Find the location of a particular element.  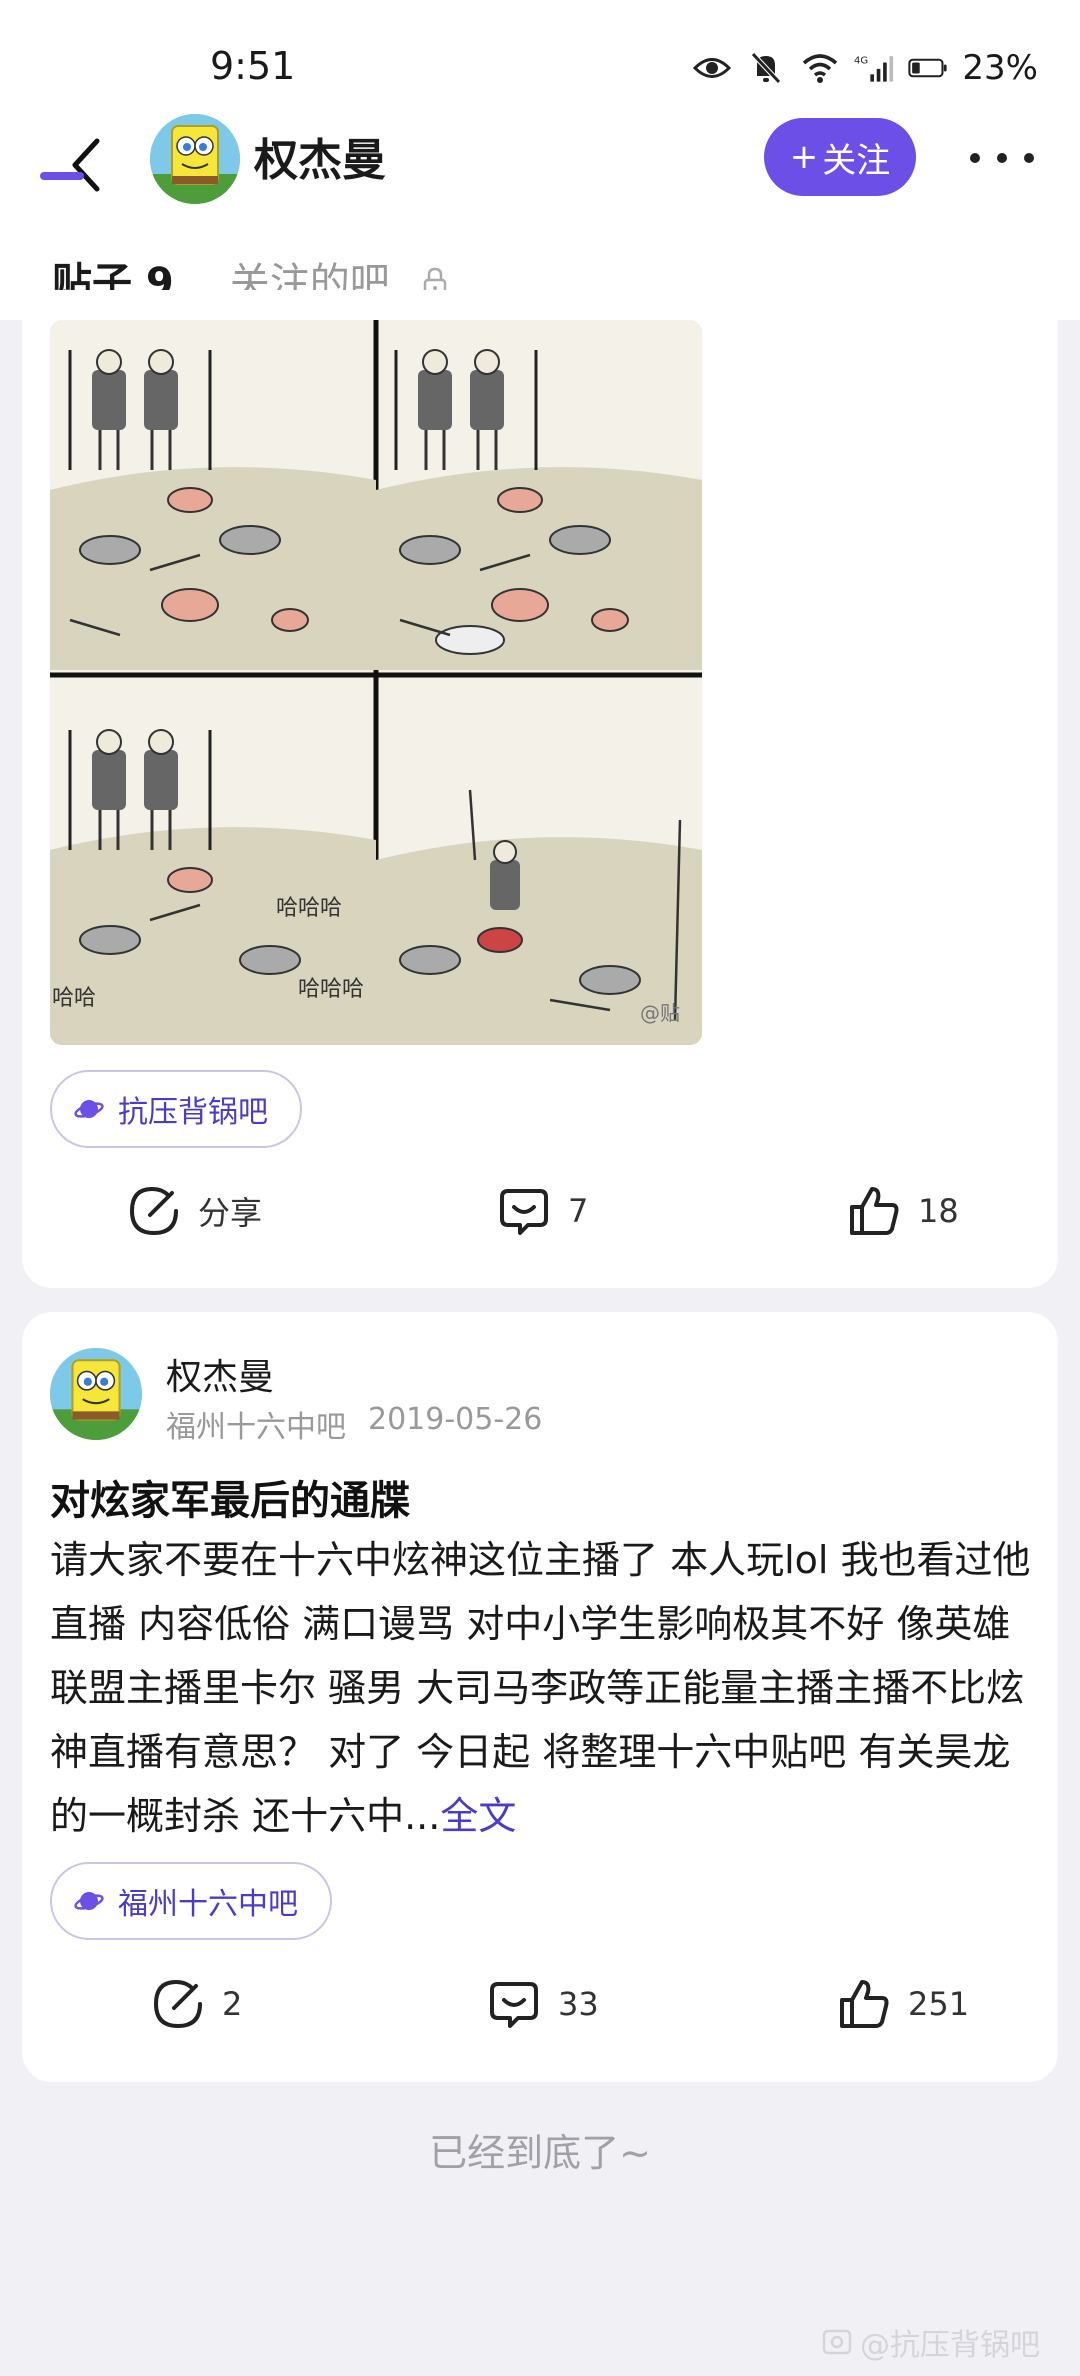

post-author: 权杰曼 is located at coordinates (220, 1374).